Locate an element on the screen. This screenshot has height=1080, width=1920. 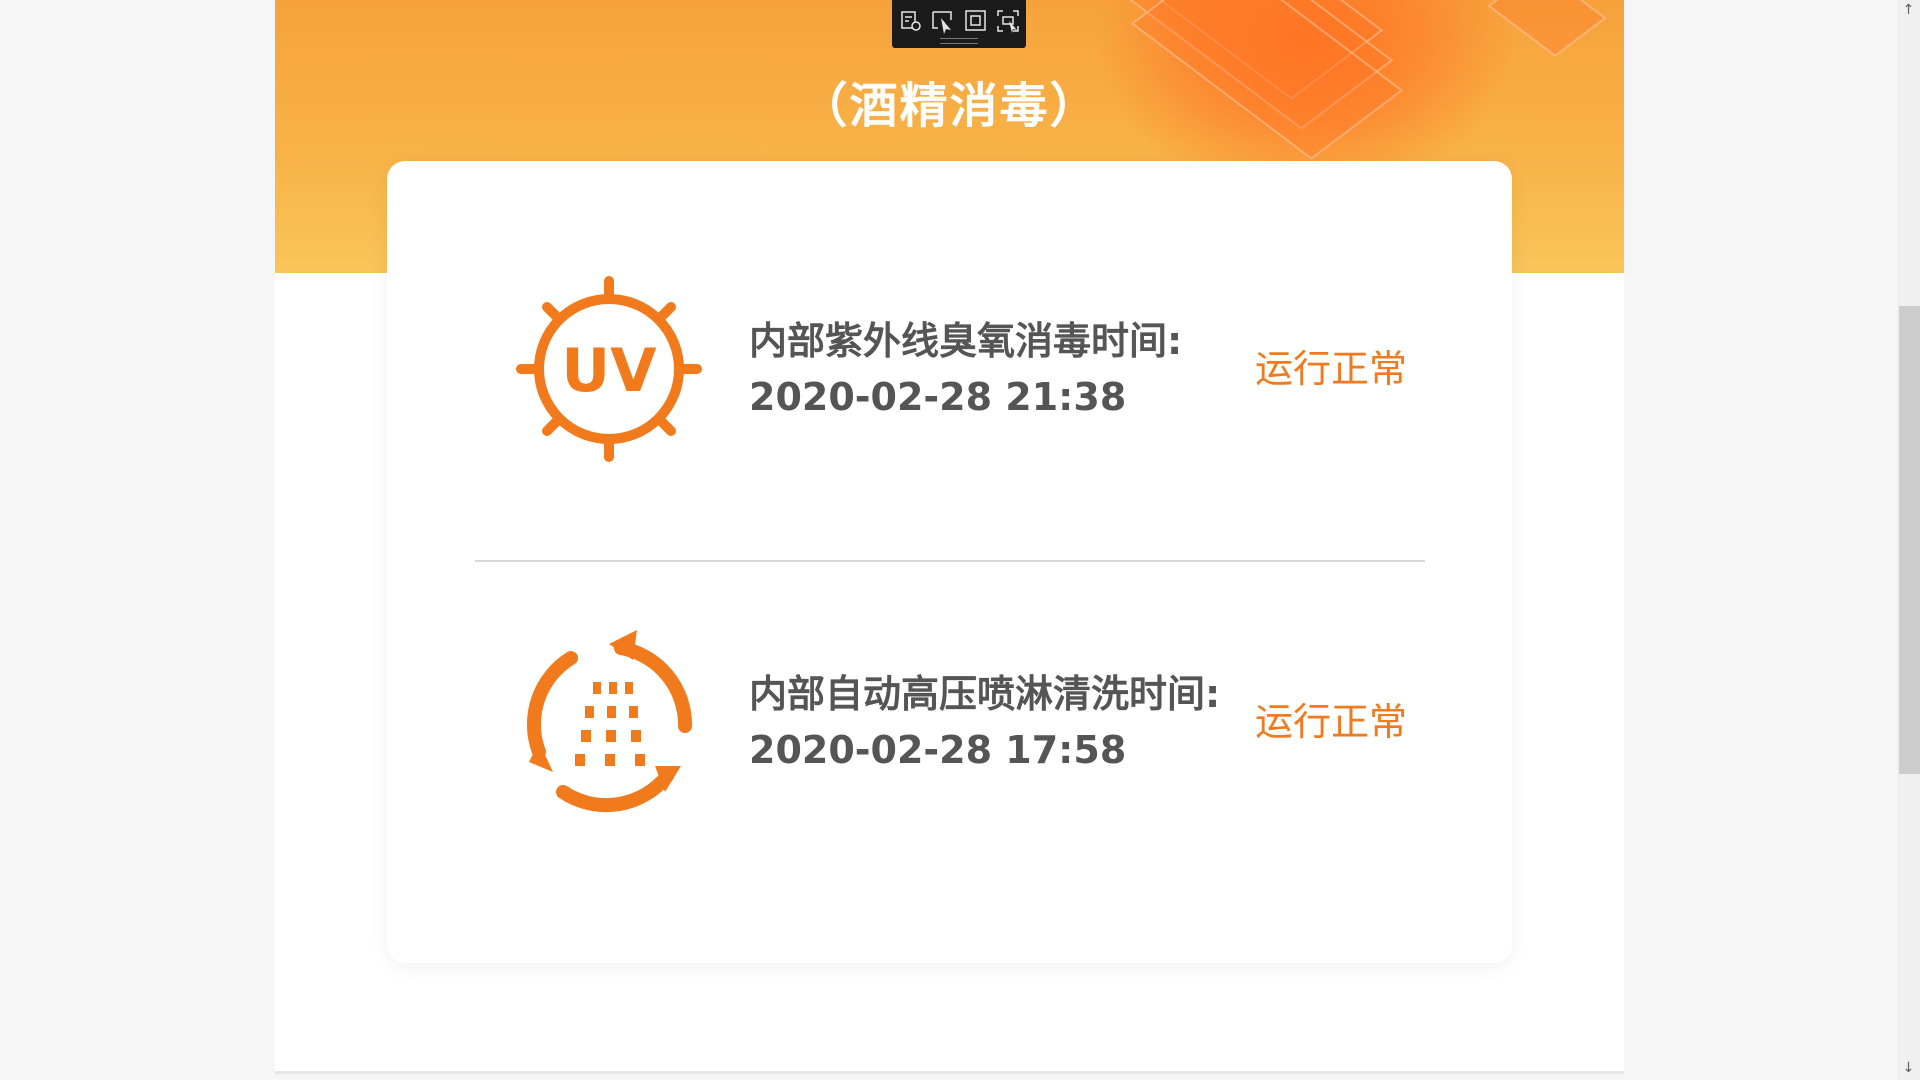
settings-icon is located at coordinates (911, 21).